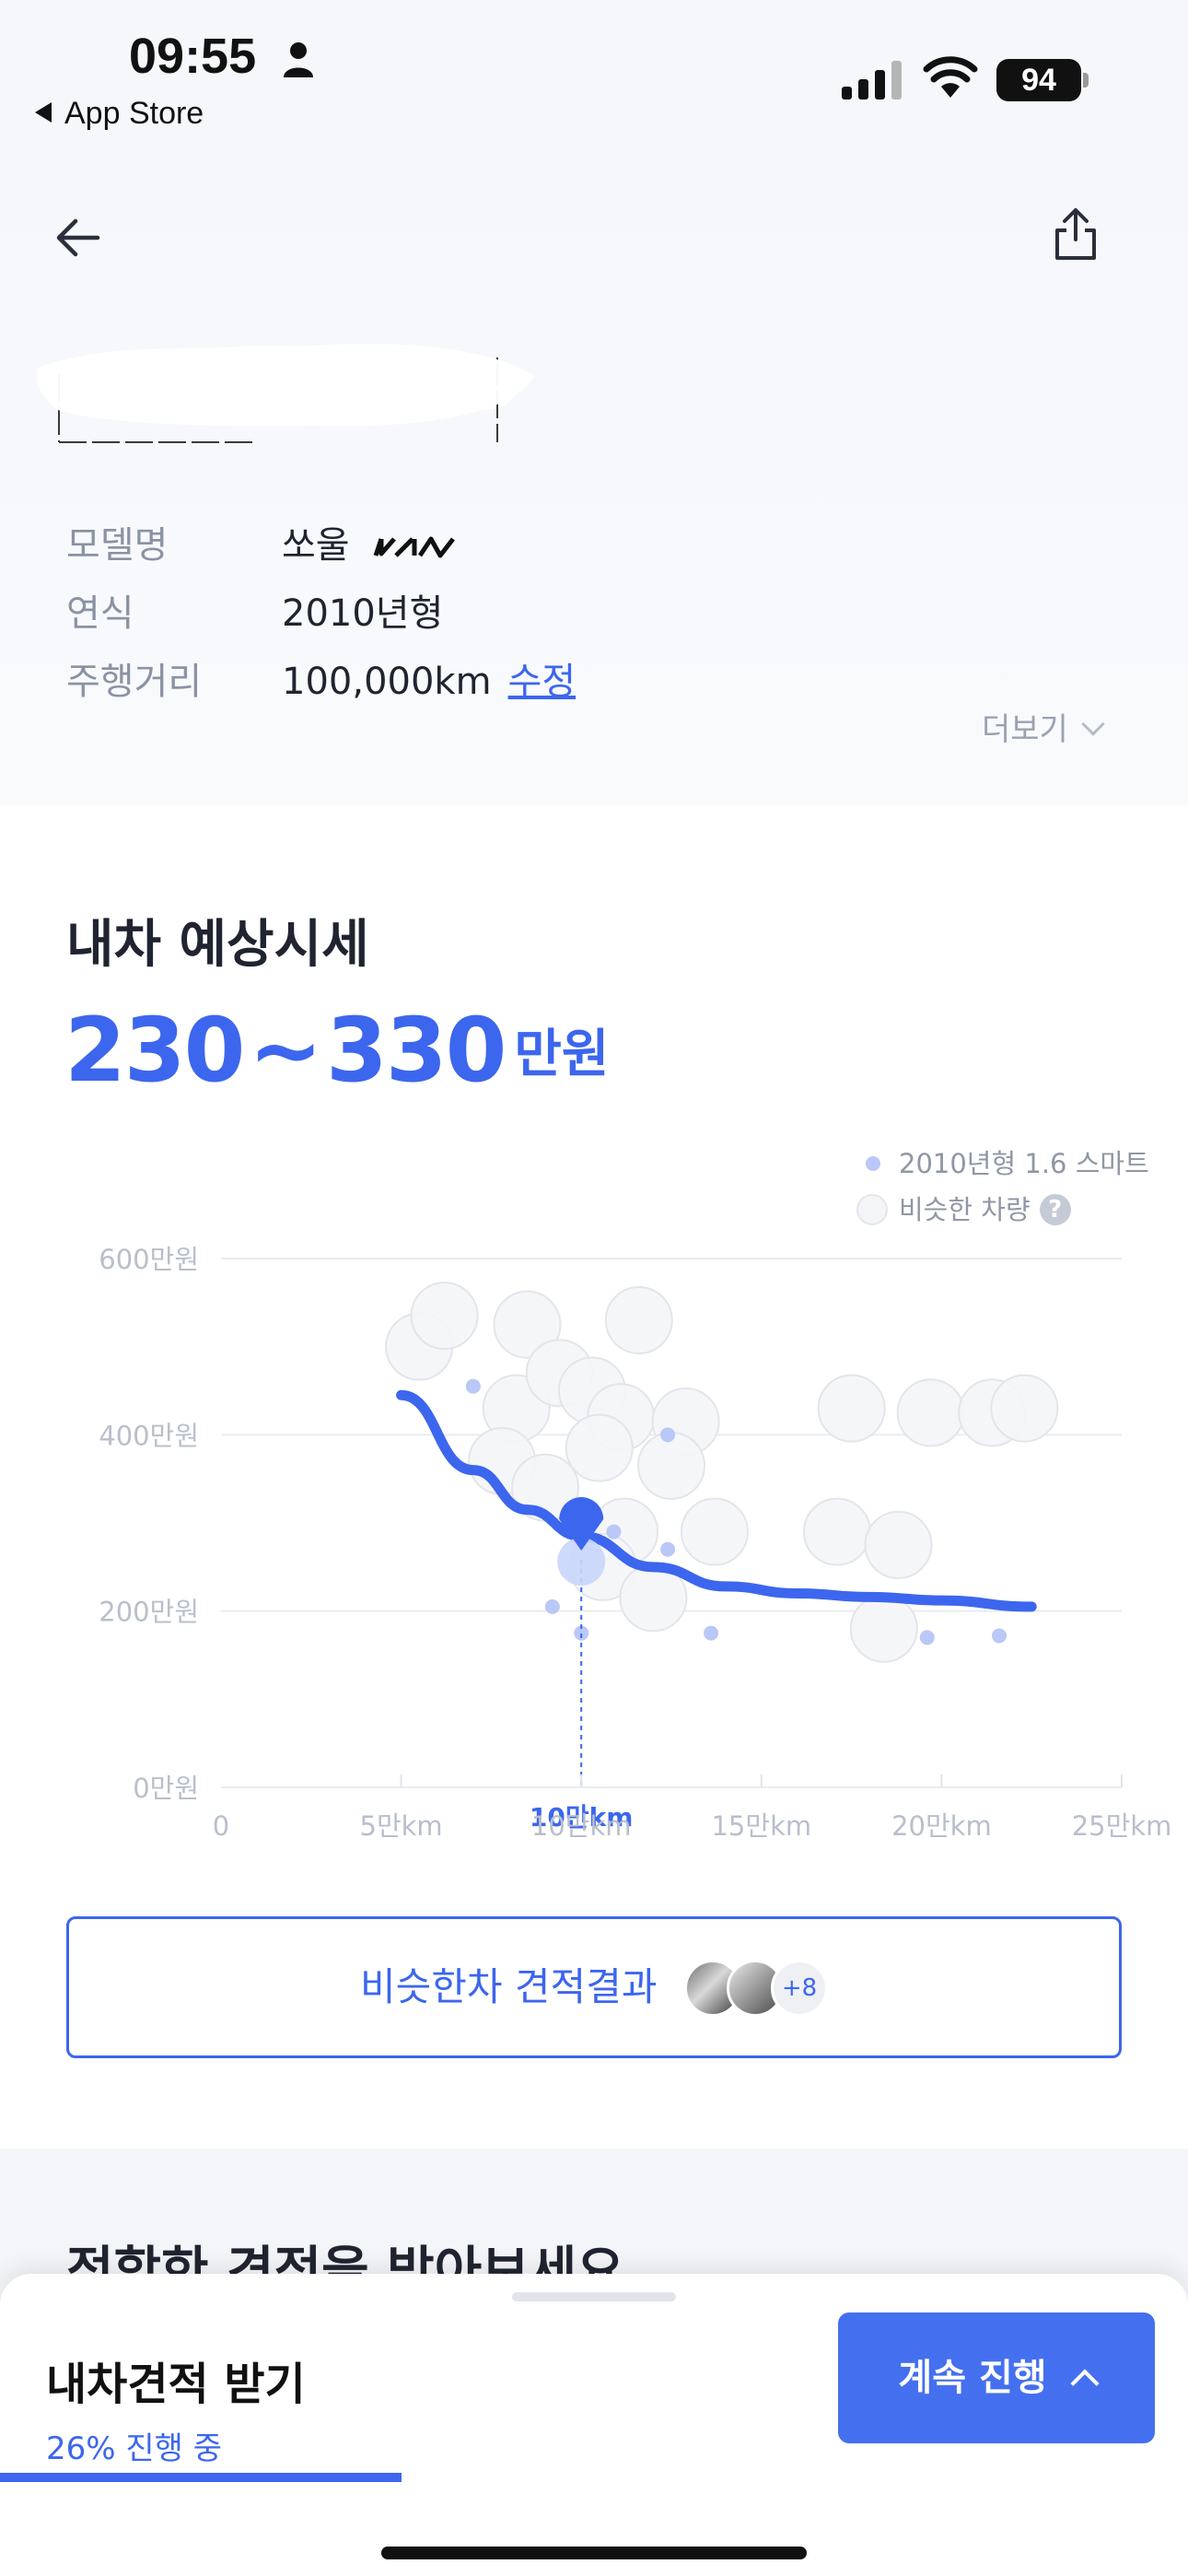  Describe the element at coordinates (201, 2477) in the screenshot. I see `progress-fill` at that location.